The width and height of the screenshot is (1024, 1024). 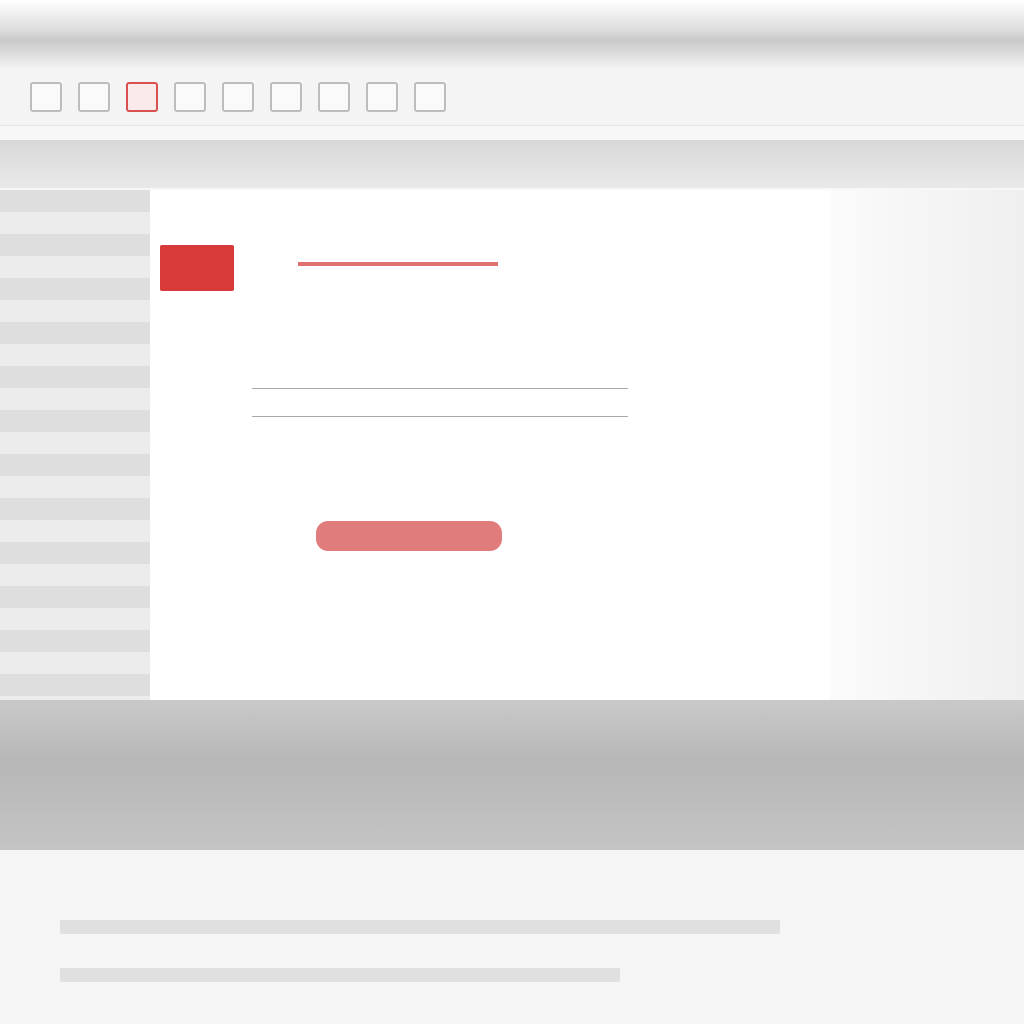 I want to click on record-title, so click(x=398, y=276).